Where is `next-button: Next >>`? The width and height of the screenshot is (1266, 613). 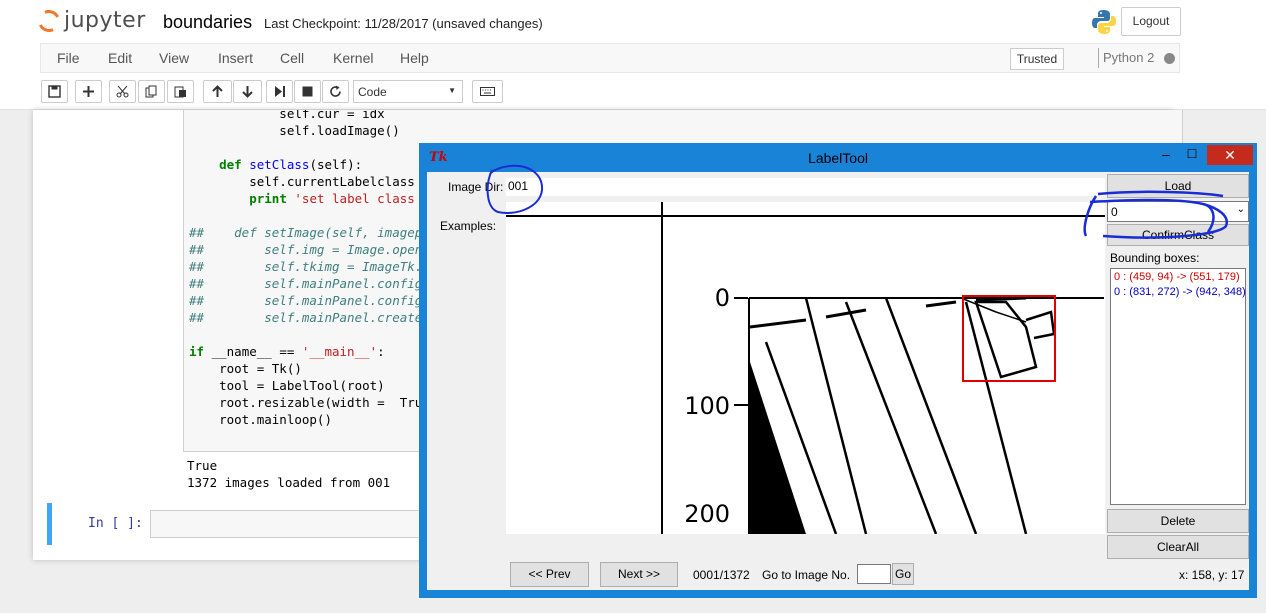 next-button: Next >> is located at coordinates (639, 574).